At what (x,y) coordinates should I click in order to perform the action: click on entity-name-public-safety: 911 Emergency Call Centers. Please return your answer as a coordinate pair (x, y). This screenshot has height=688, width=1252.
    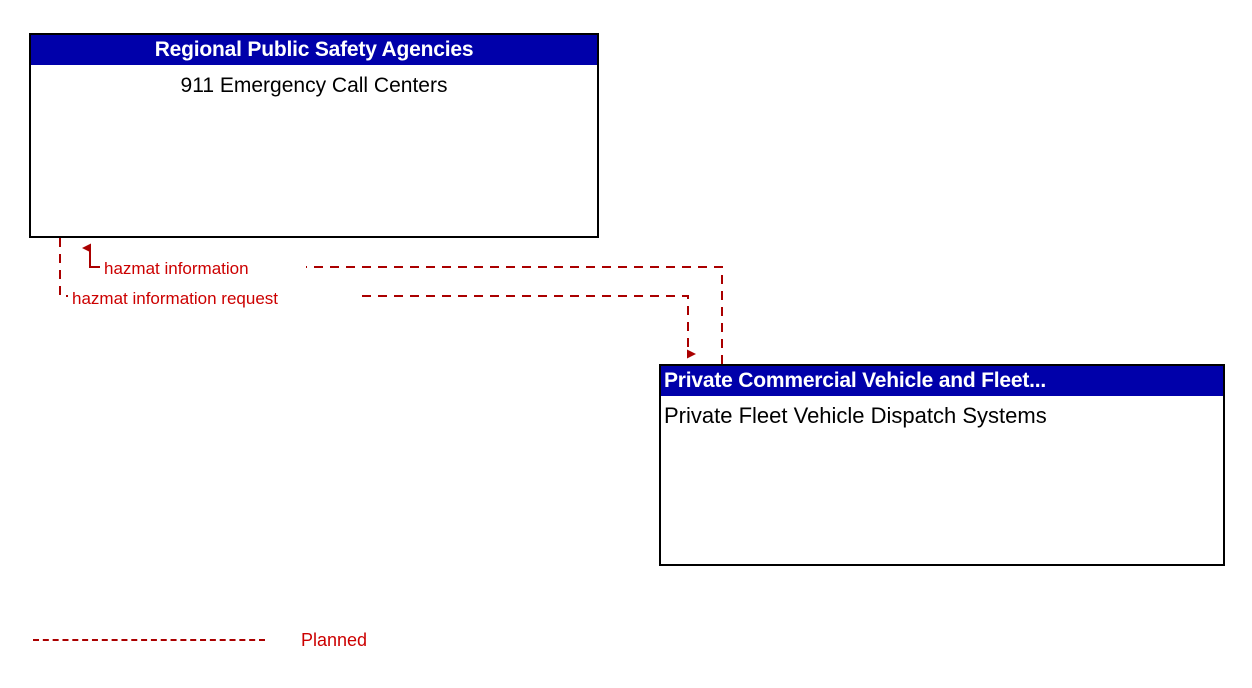
    Looking at the image, I should click on (314, 85).